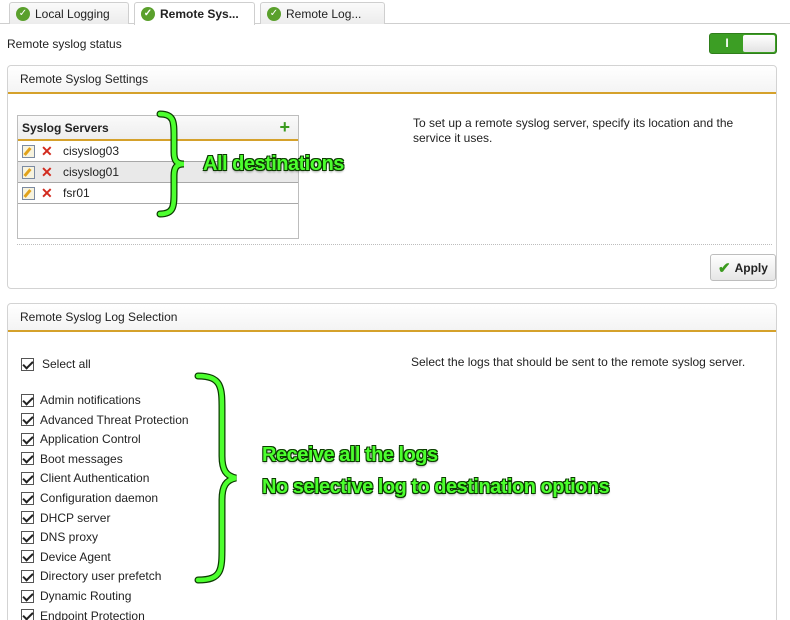 The height and width of the screenshot is (620, 790). I want to click on log-option-label: Dynamic Routing, so click(86, 596).